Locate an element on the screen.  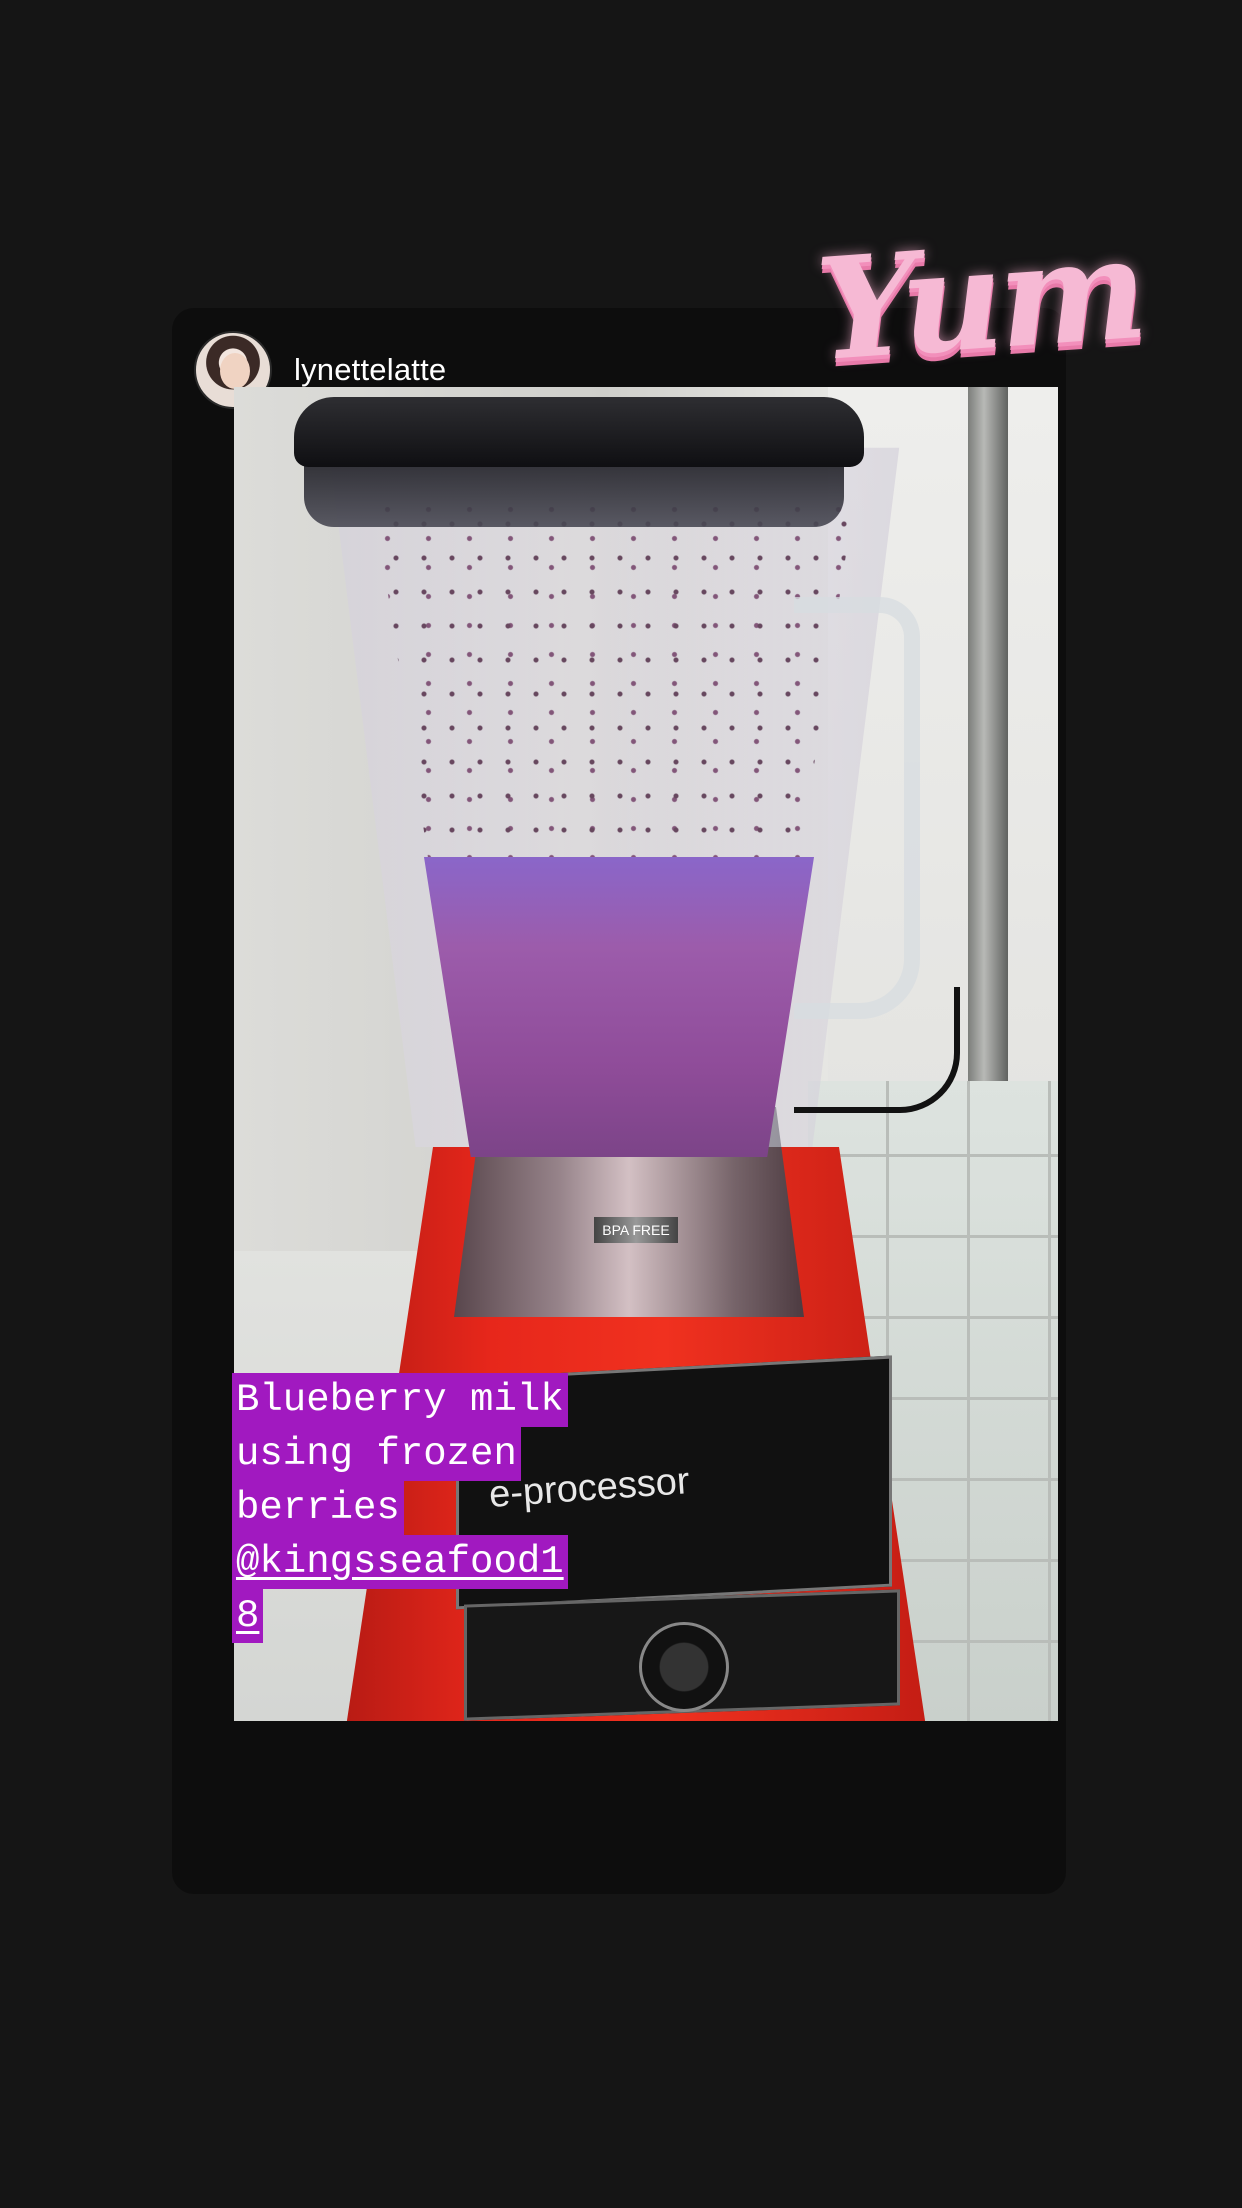
caption-line: Blueberry milk is located at coordinates (400, 1400).